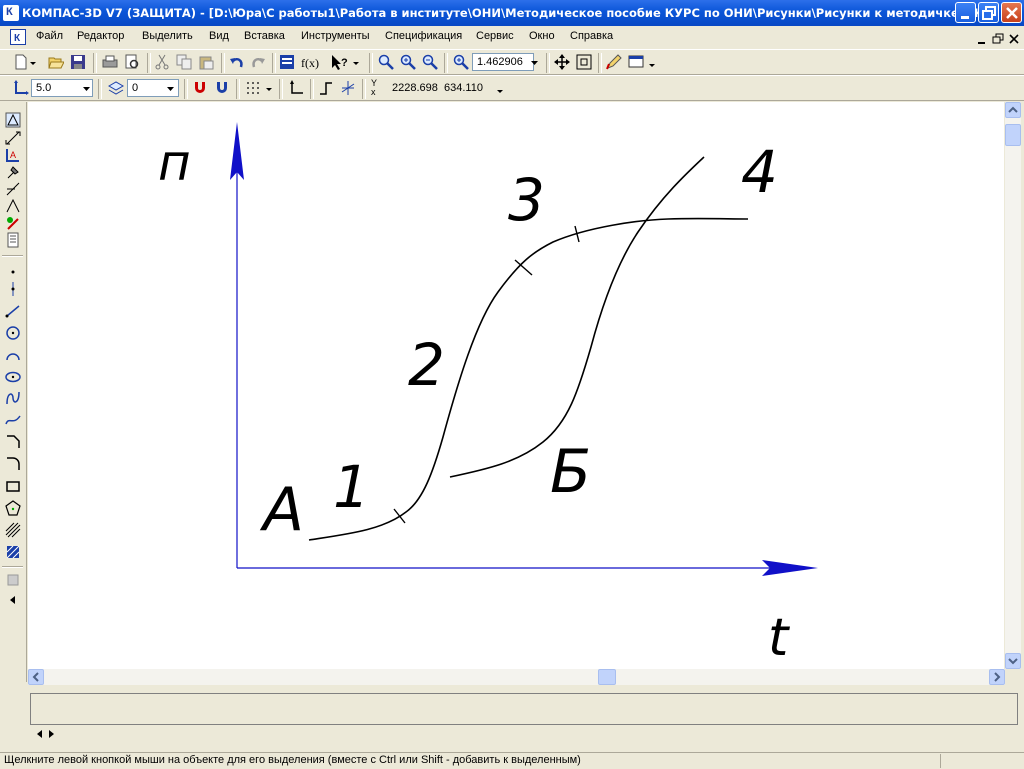 The image size is (1024, 769). What do you see at coordinates (78, 62) in the screenshot?
I see `save-icon` at bounding box center [78, 62].